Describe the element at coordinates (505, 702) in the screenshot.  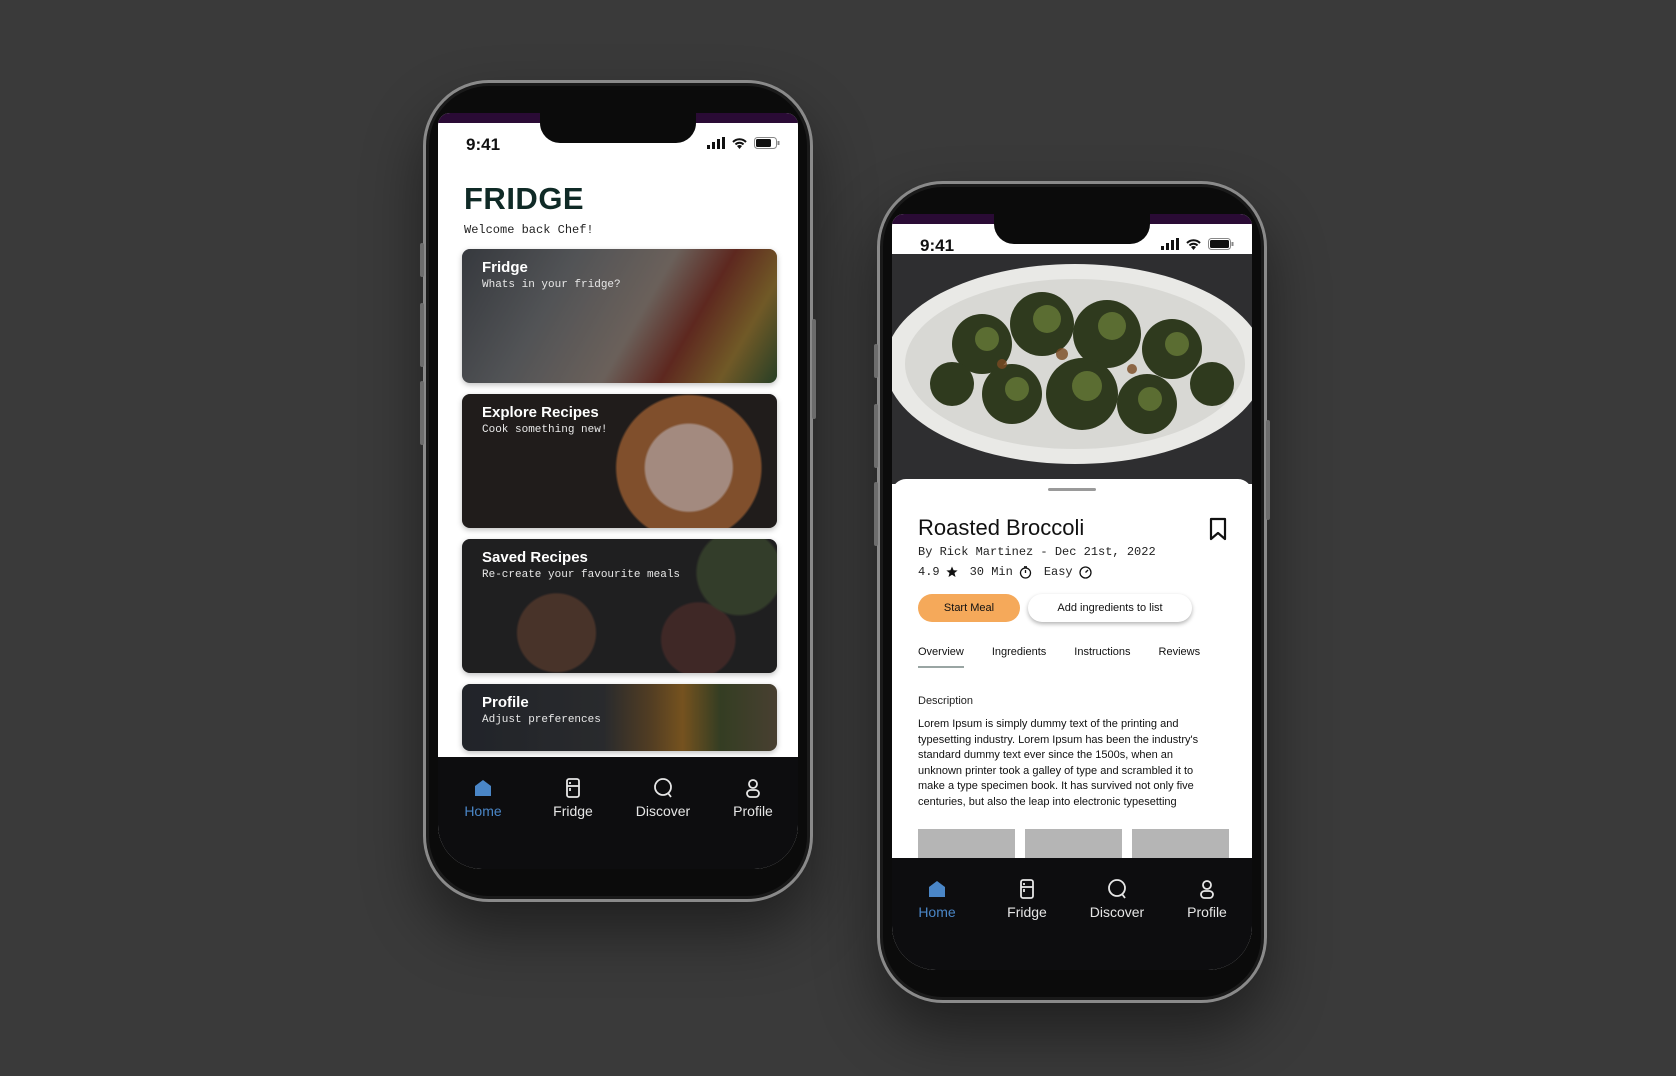
I see `card-title: Profile` at that location.